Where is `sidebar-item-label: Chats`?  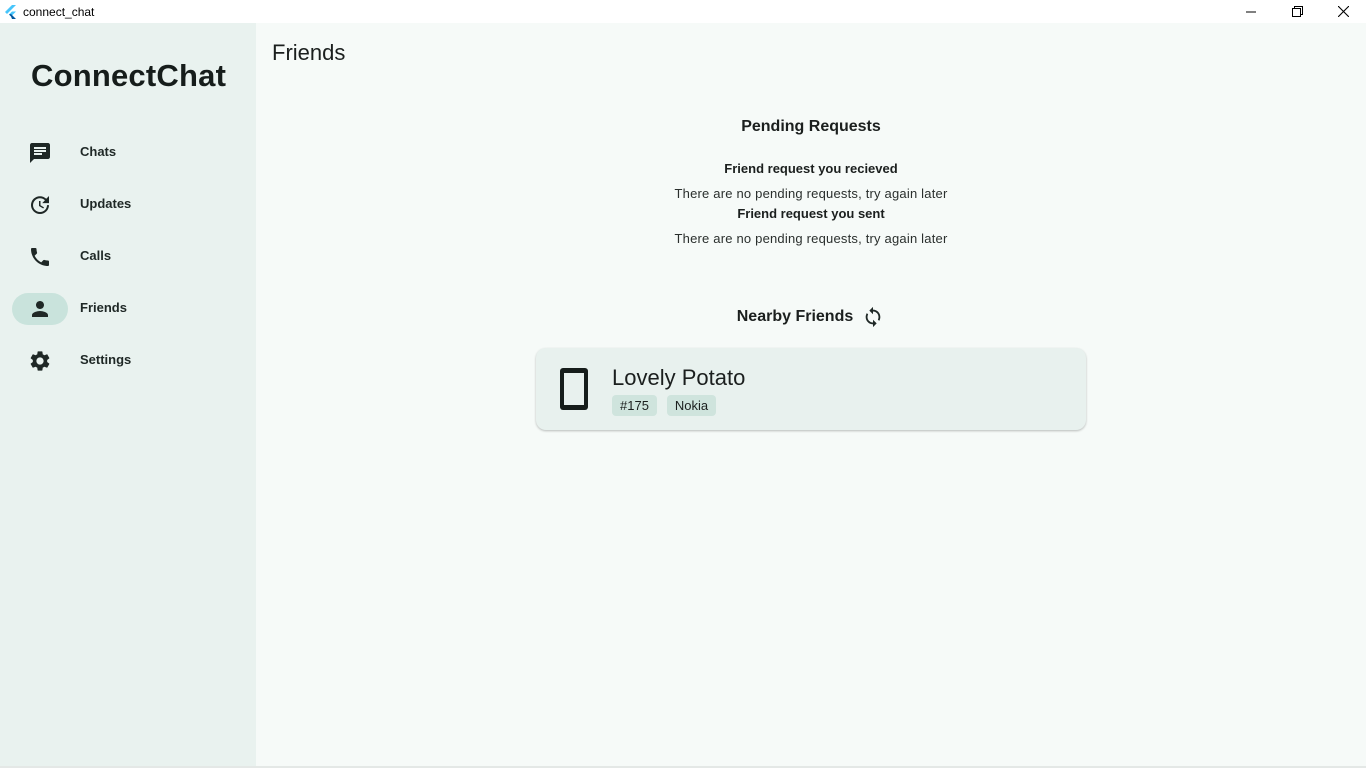
sidebar-item-label: Chats is located at coordinates (98, 151).